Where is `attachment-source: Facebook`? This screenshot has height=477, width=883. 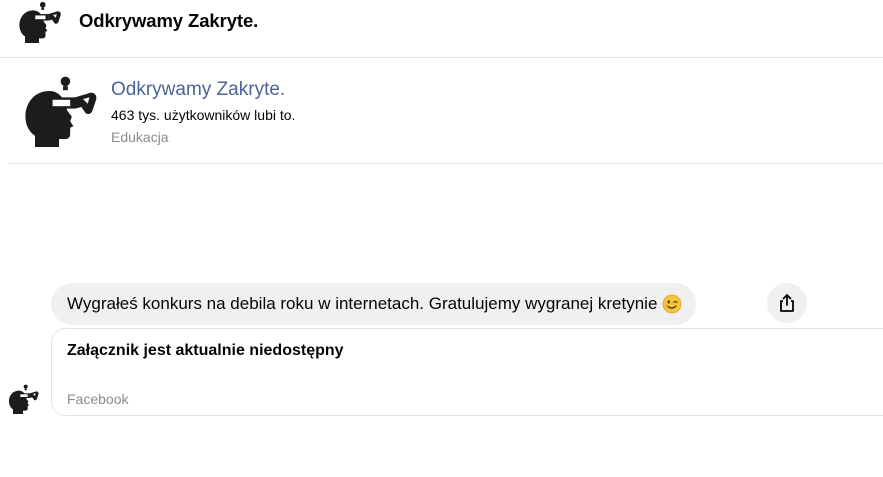 attachment-source: Facebook is located at coordinates (98, 399).